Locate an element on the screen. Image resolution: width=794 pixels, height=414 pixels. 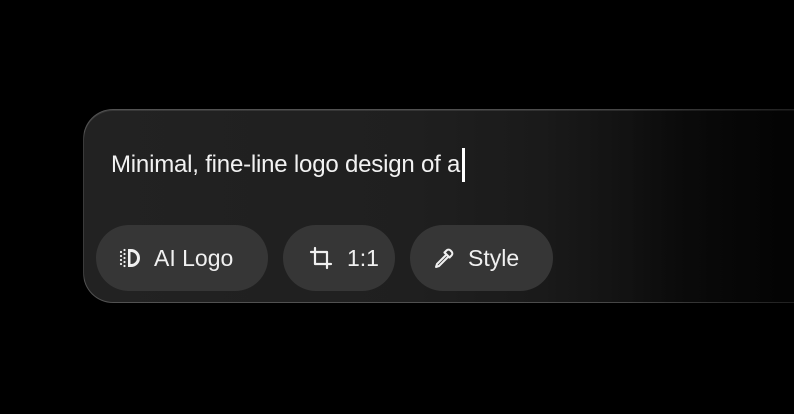
aspect-ratio-label: 1:1 is located at coordinates (363, 257).